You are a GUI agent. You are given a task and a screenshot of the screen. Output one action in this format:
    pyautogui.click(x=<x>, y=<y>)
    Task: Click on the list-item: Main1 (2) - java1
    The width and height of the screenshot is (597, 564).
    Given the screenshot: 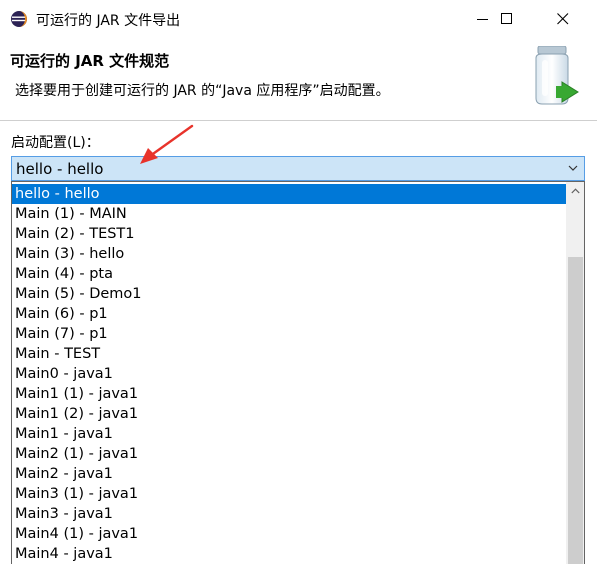 What is the action you would take?
    pyautogui.click(x=289, y=414)
    